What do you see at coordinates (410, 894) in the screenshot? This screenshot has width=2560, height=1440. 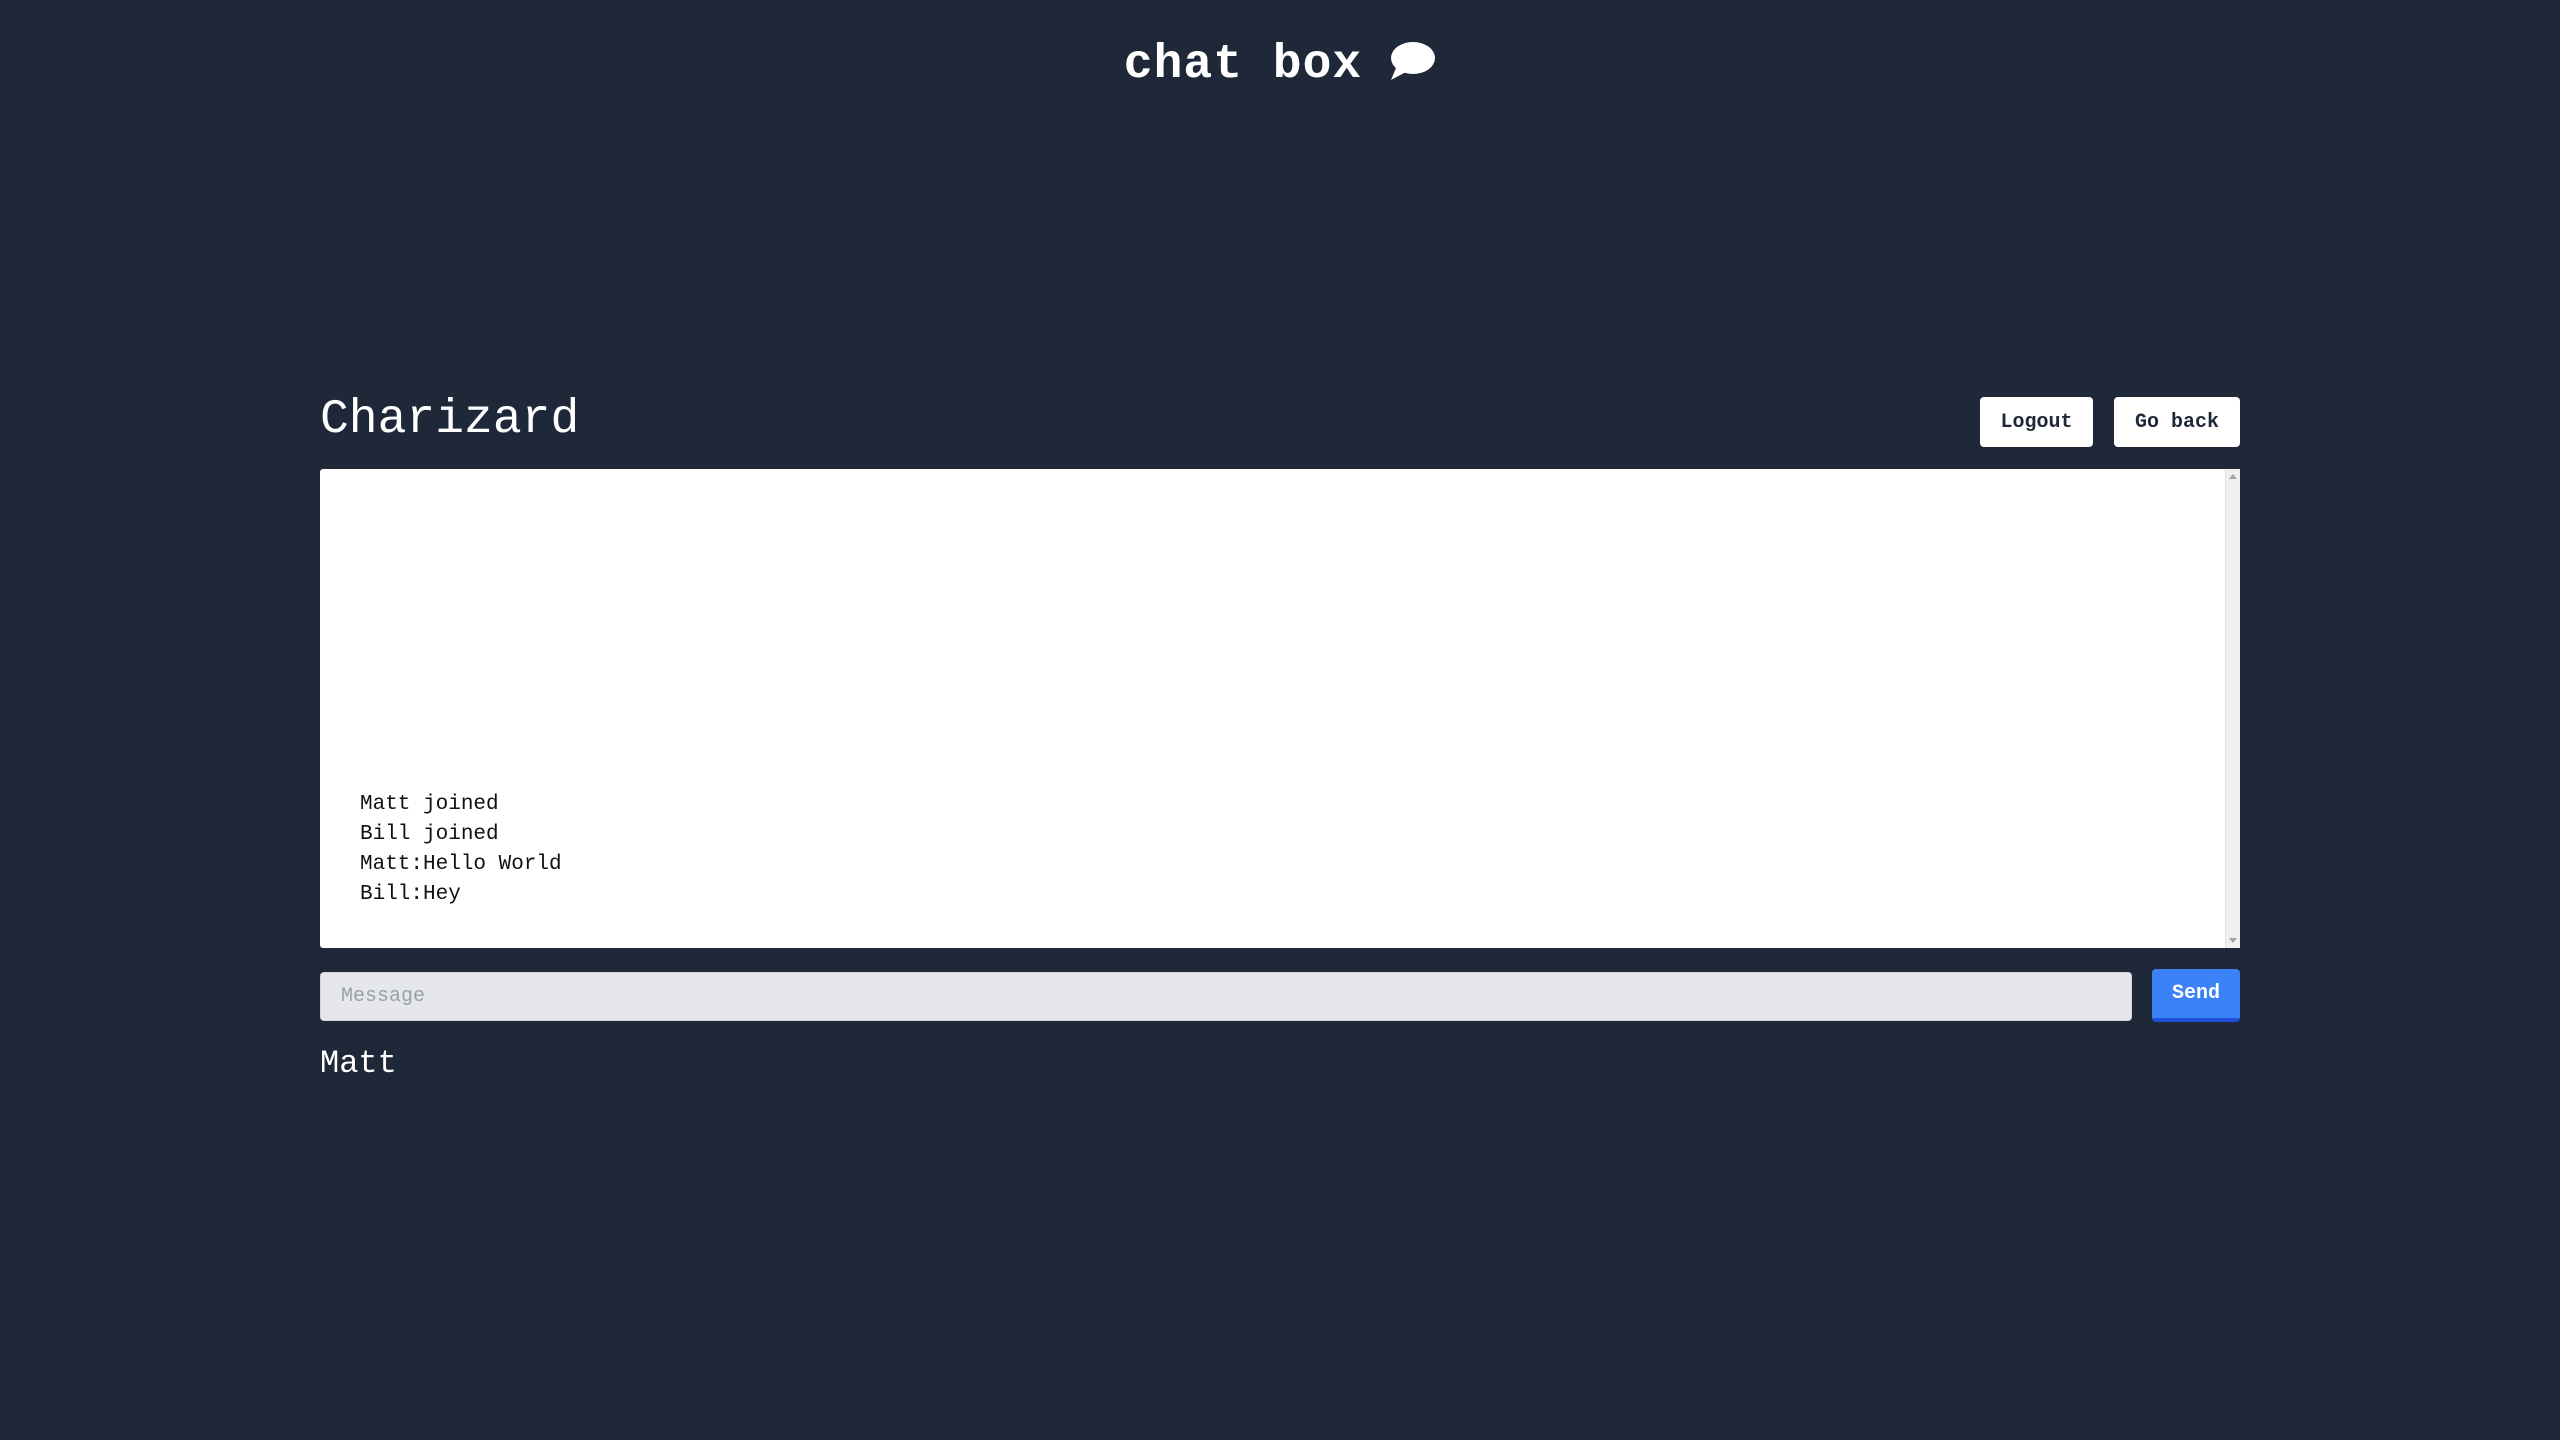 I see `message-item: Bill:Hey` at bounding box center [410, 894].